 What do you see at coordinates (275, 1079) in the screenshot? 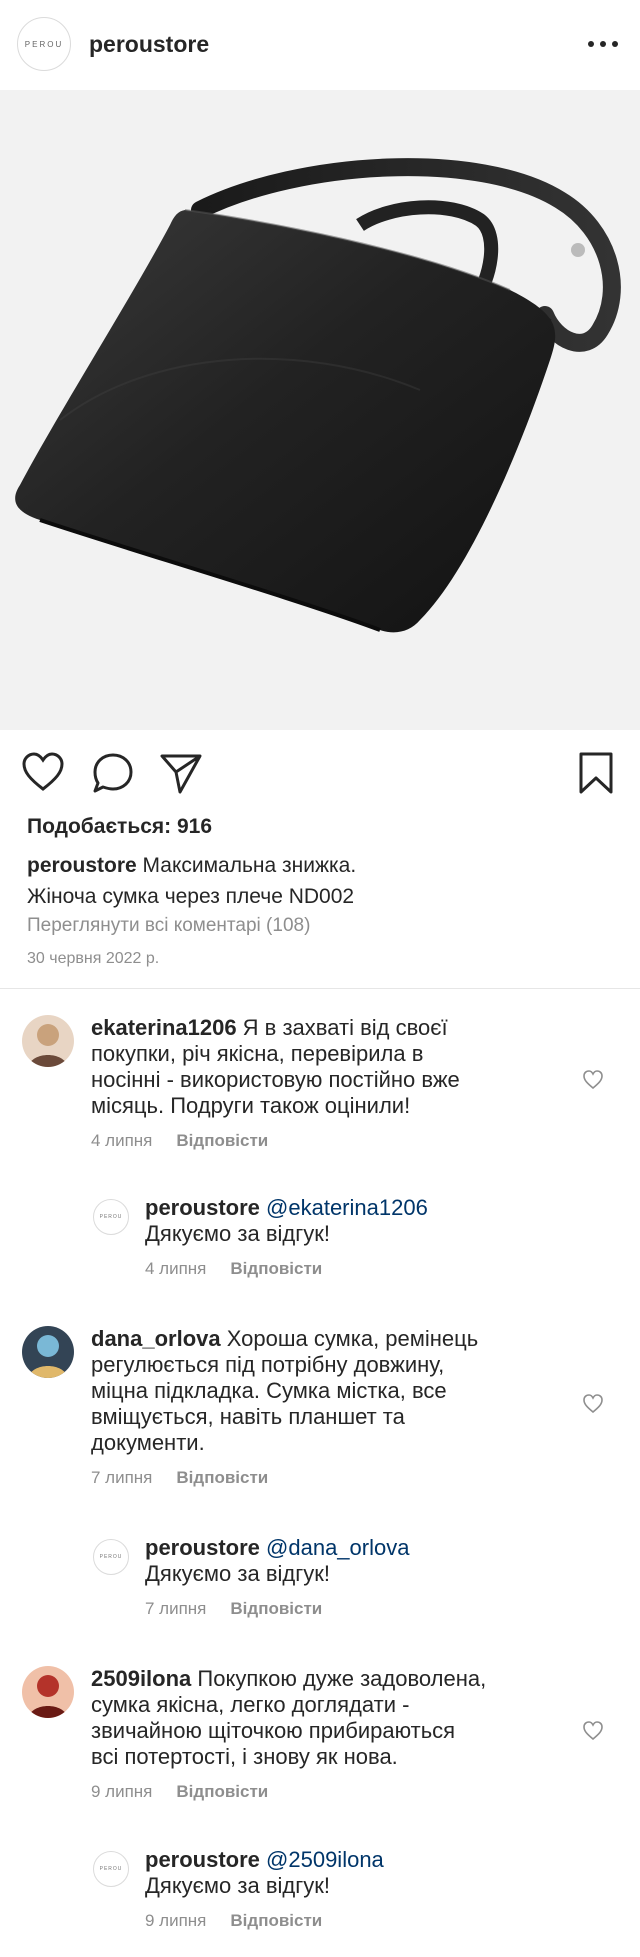
I see `comment-line: носінні - використовую постійно вже` at bounding box center [275, 1079].